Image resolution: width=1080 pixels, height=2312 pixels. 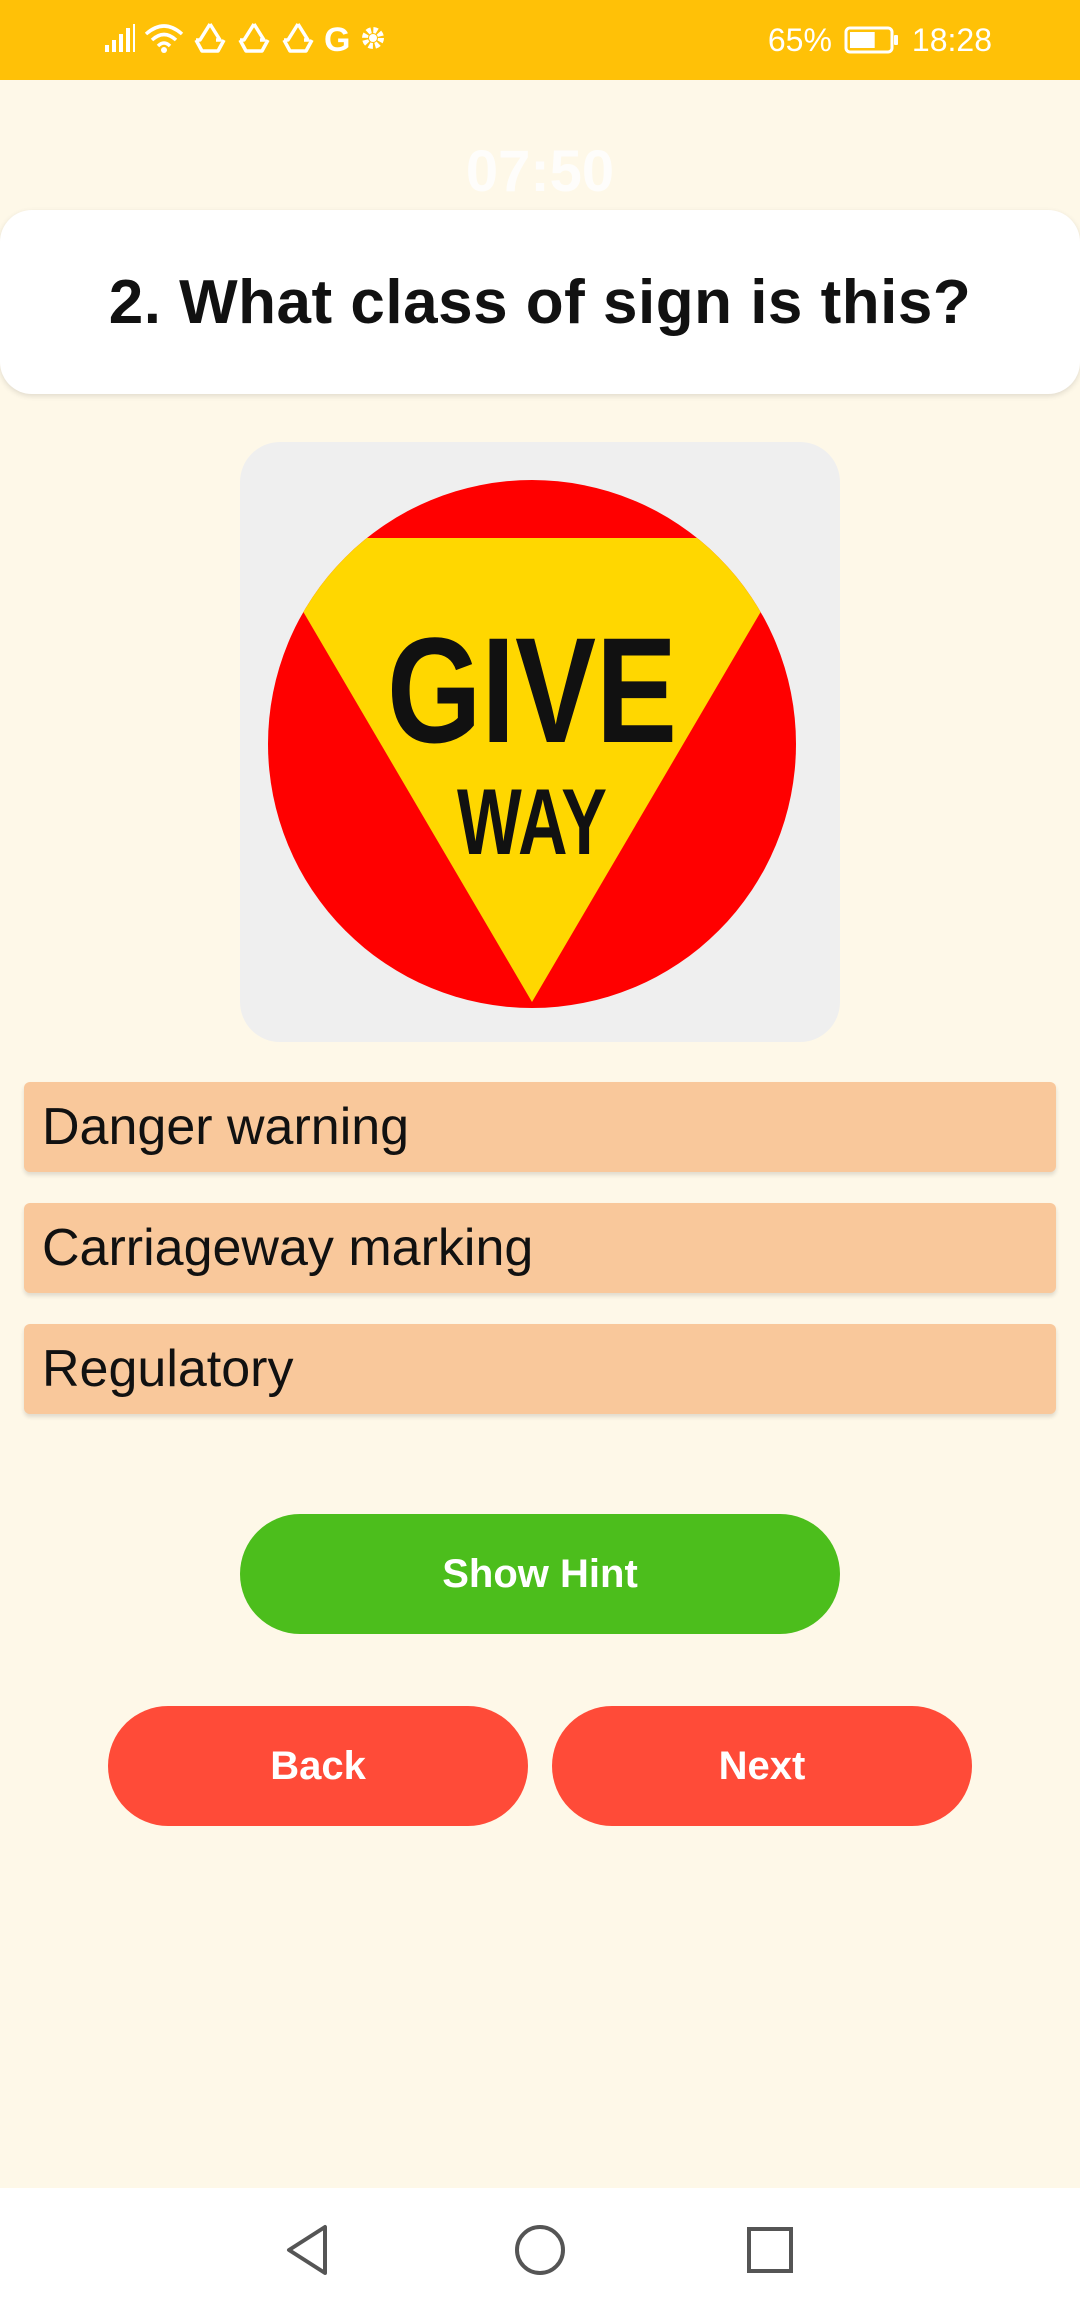 I want to click on next-button: Next, so click(x=762, y=1766).